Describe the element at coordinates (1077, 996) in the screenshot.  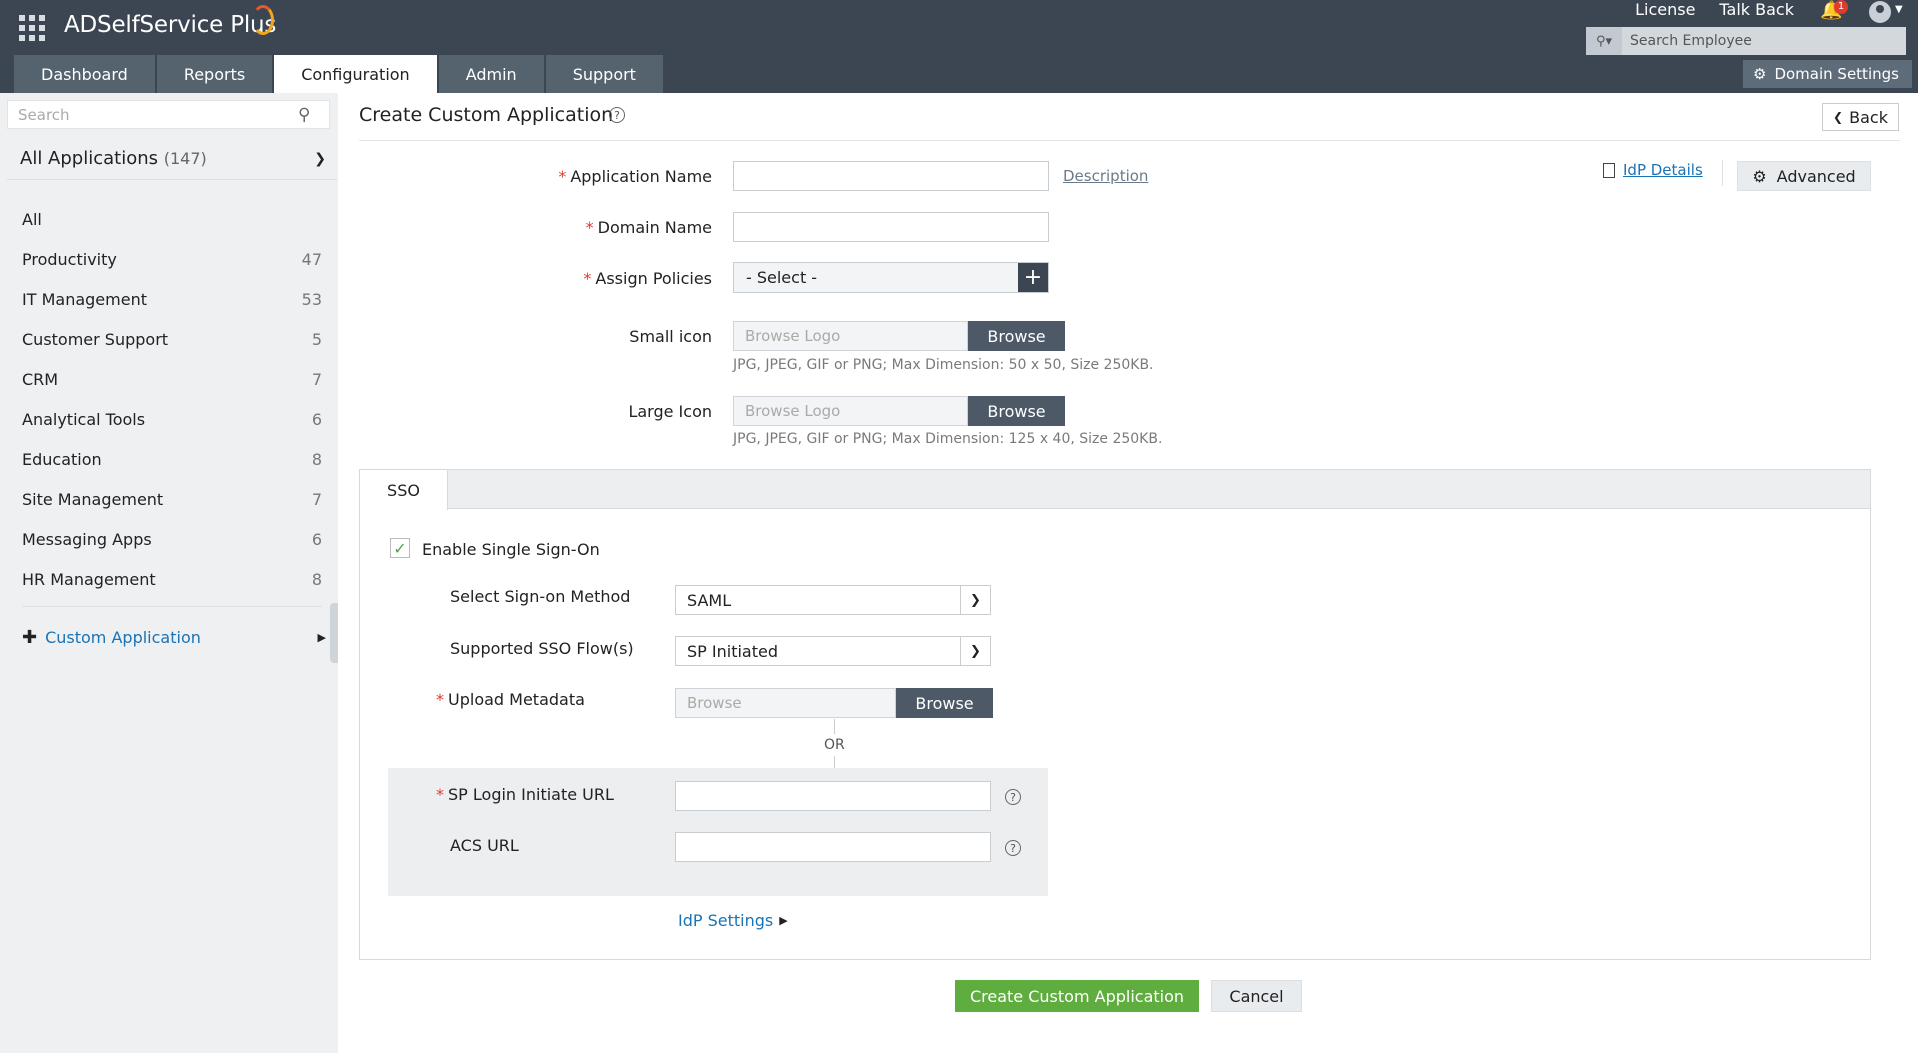
I see `create-custom-application-button: Create Custom Application` at that location.